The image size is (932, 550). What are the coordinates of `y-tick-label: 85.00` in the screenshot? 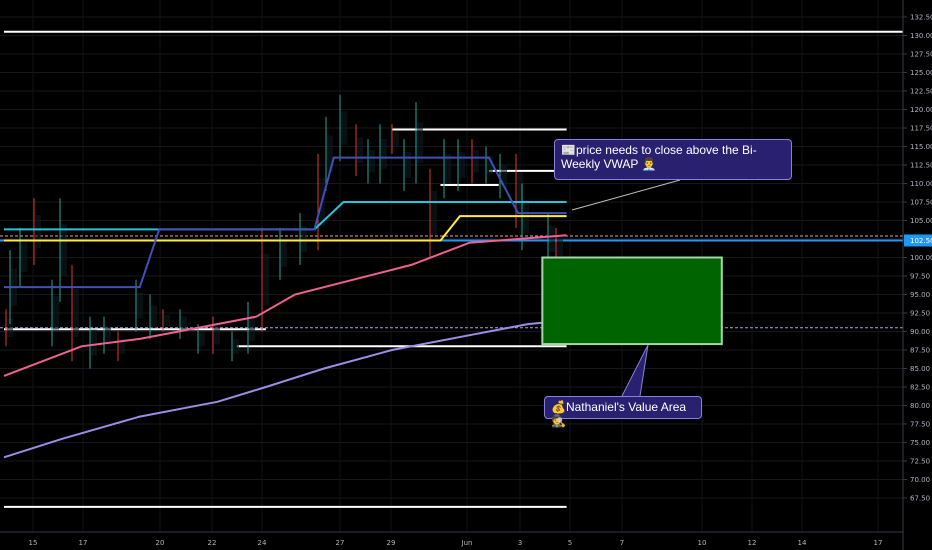 It's located at (920, 369).